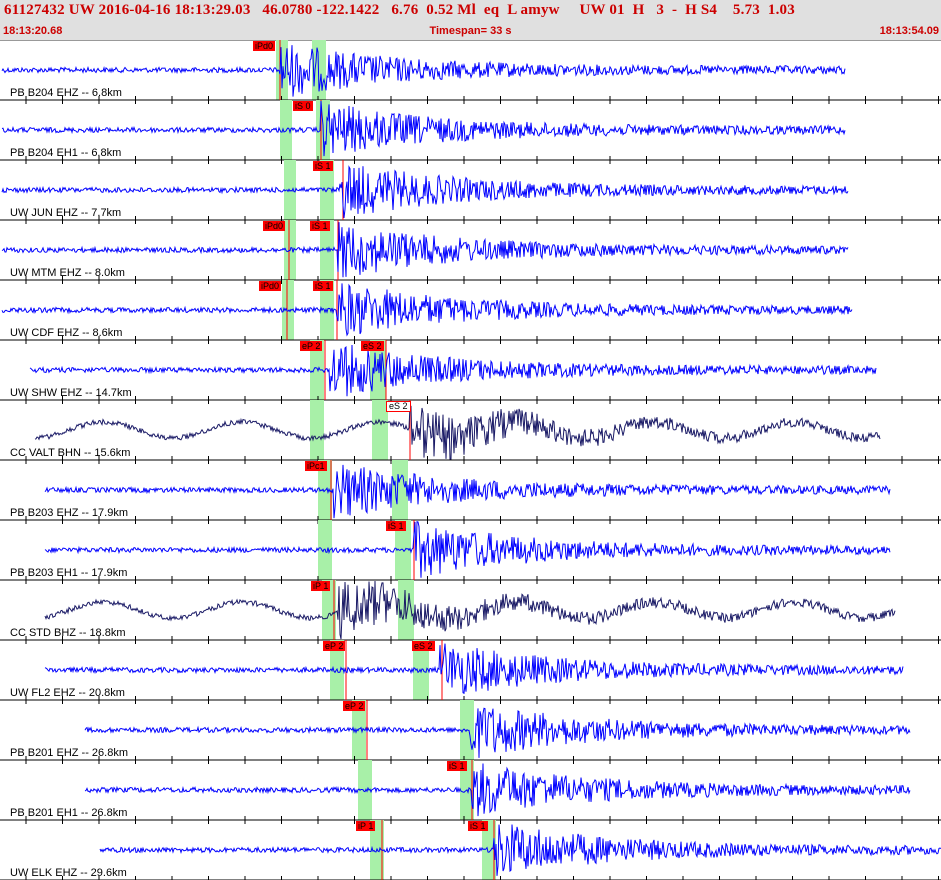 This screenshot has height=880, width=941. I want to click on channel-label: UW FL2 EHZ -- 20.8km, so click(67, 693).